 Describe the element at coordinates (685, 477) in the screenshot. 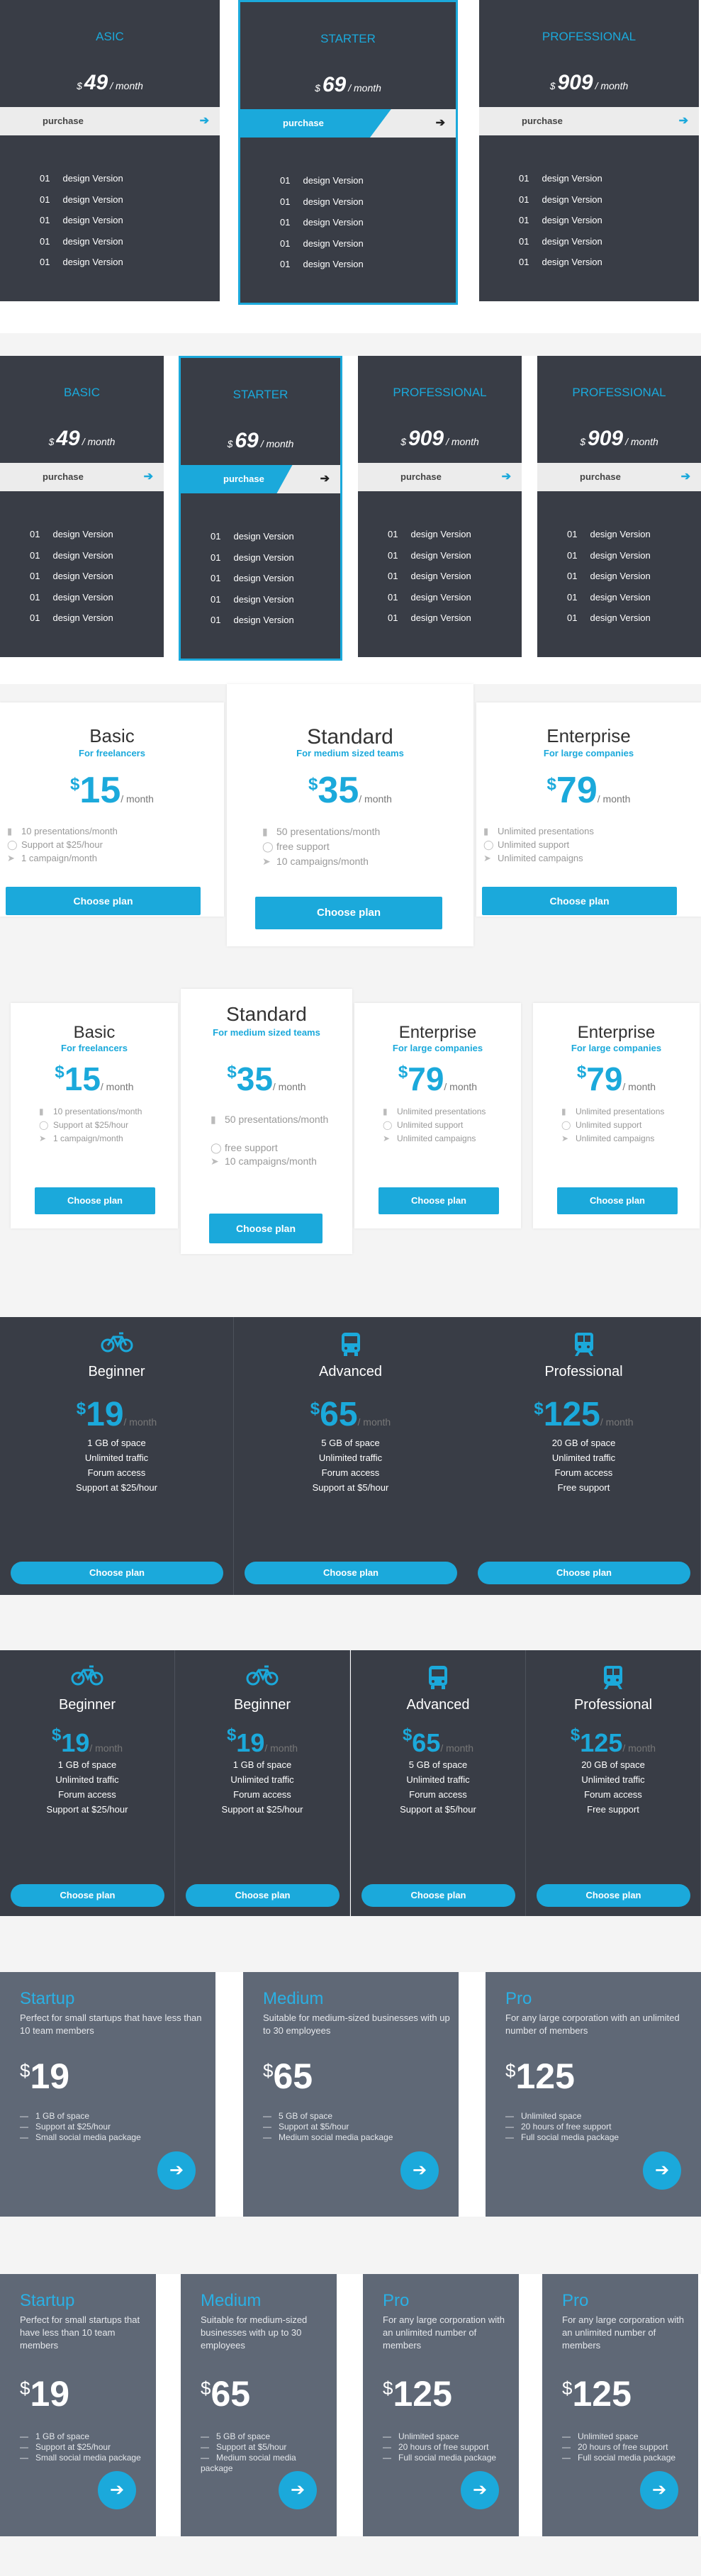

I see `arrow-right-icon: ➔` at that location.